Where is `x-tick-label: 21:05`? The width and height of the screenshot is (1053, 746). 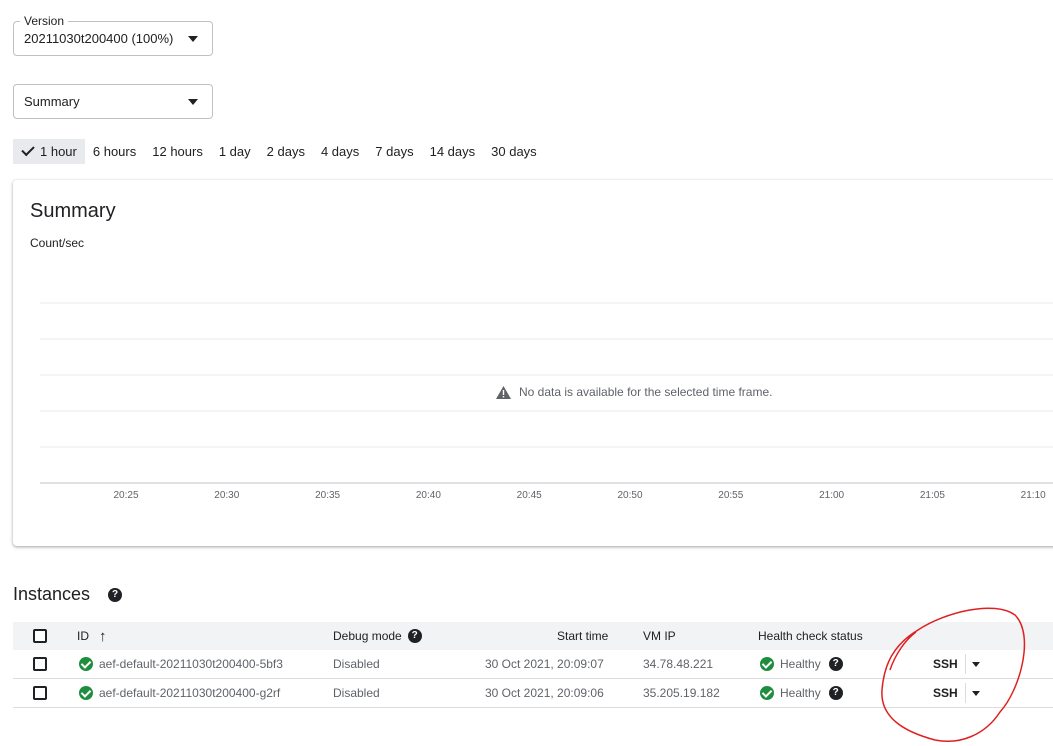
x-tick-label: 21:05 is located at coordinates (932, 495).